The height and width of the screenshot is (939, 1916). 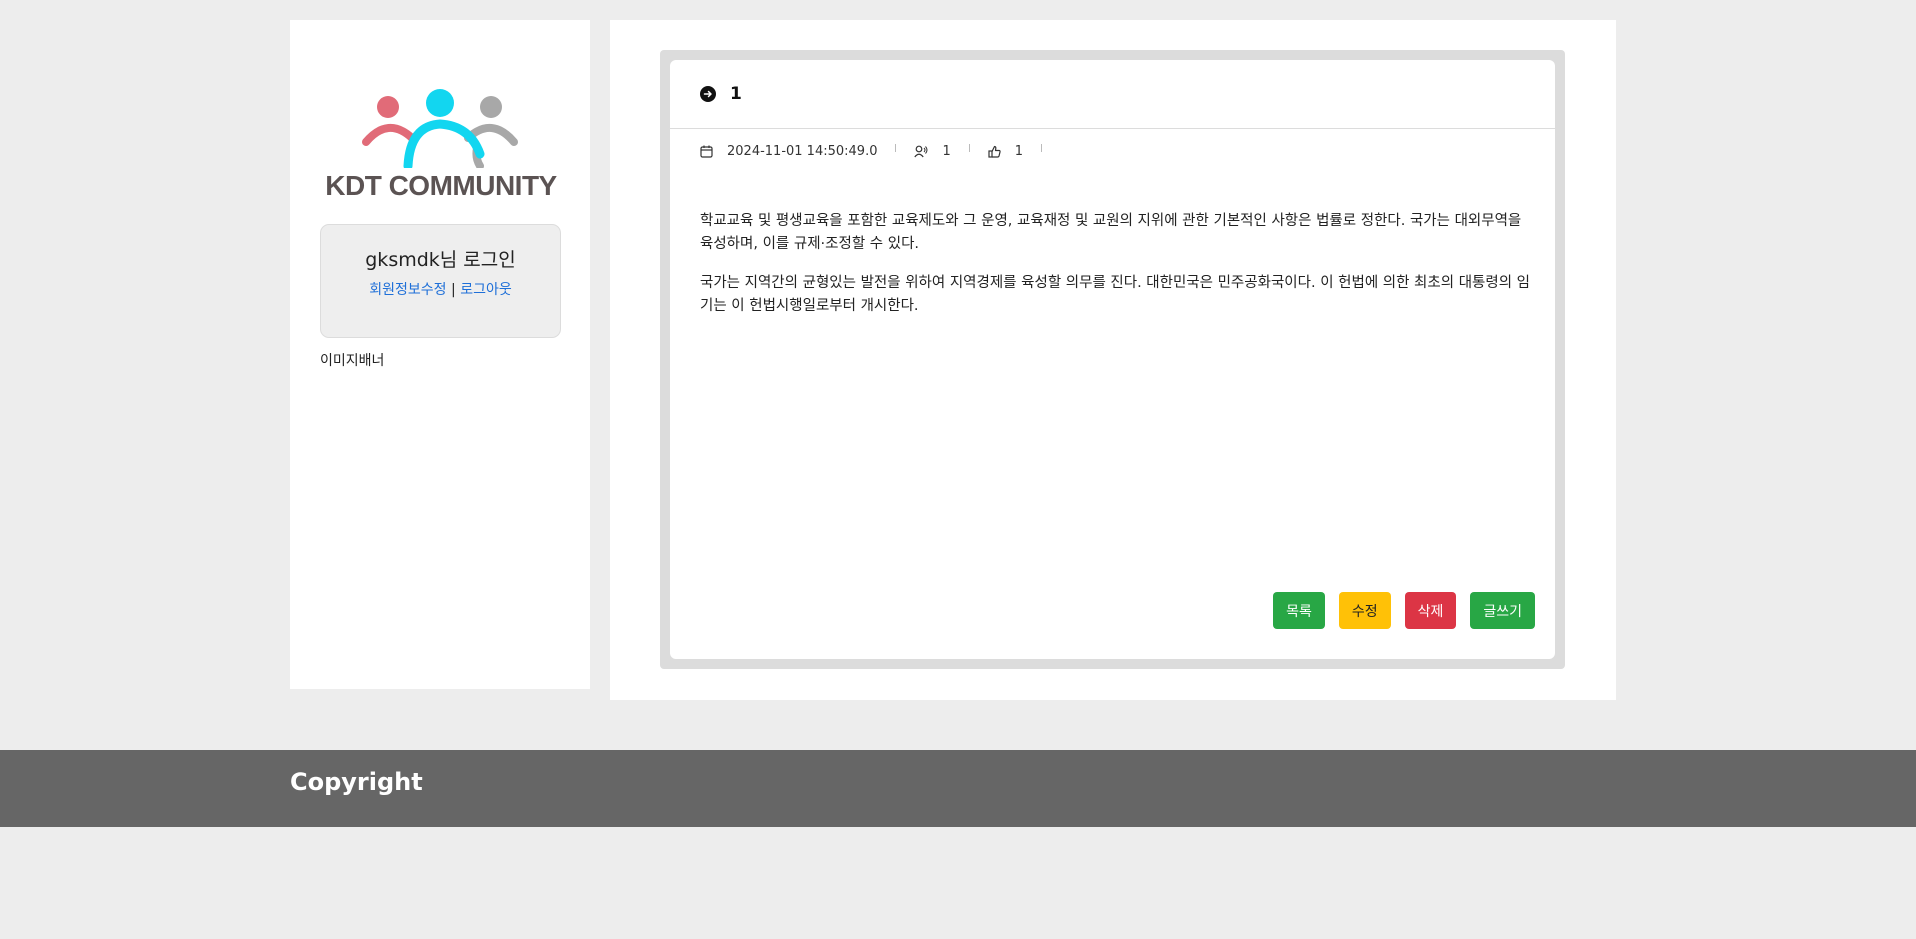 What do you see at coordinates (880, 151) in the screenshot?
I see `post-meta: 2024-11-01 14:50:49.0 1 1` at bounding box center [880, 151].